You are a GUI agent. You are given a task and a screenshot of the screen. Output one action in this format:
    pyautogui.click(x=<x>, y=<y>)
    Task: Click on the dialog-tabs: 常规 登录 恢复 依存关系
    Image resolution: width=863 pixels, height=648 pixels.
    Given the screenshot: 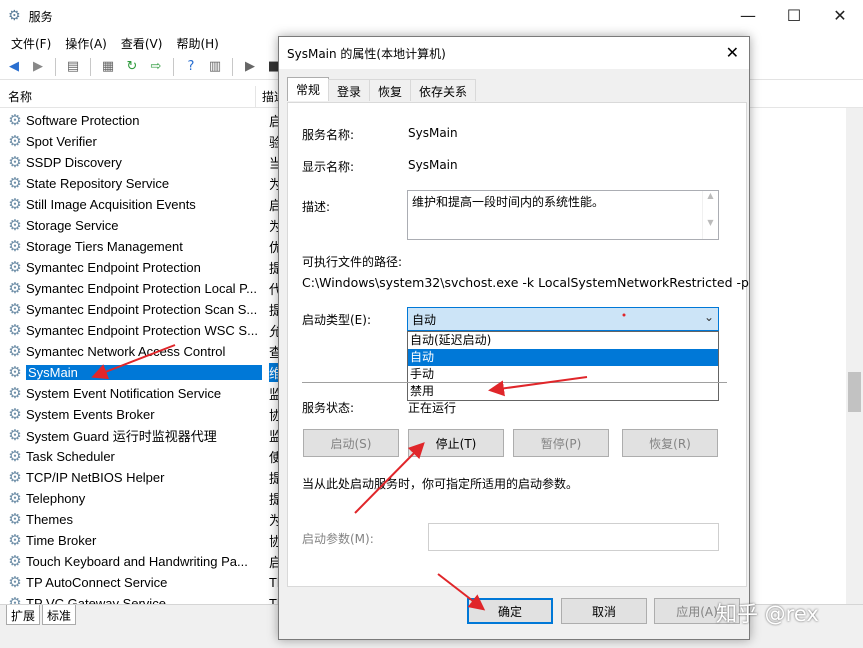 What is the action you would take?
    pyautogui.click(x=382, y=89)
    